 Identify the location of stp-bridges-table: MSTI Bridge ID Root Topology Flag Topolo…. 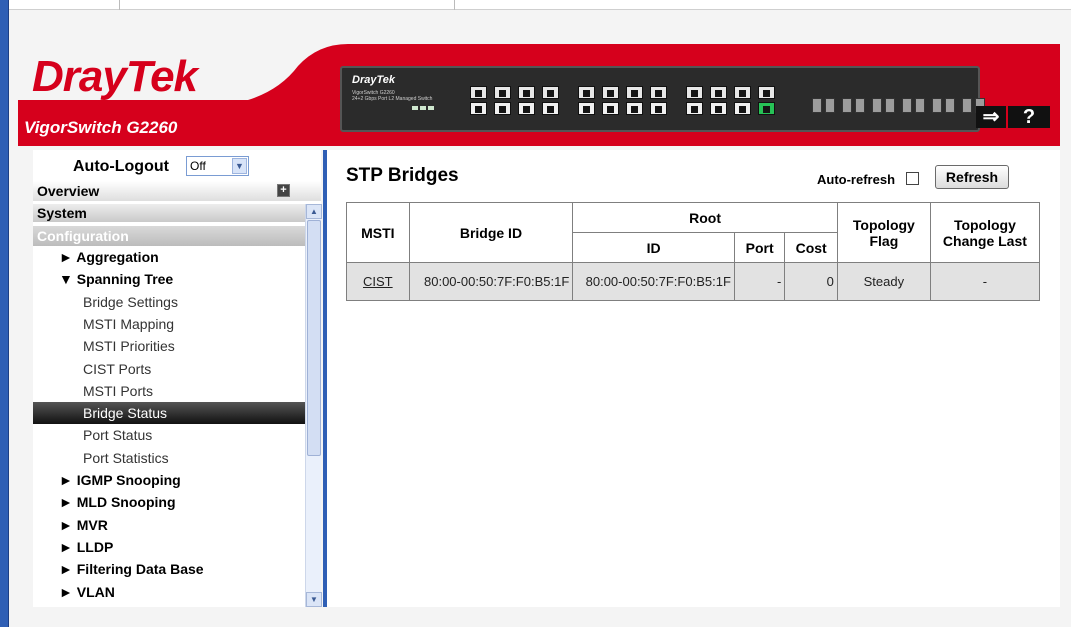
(693, 251).